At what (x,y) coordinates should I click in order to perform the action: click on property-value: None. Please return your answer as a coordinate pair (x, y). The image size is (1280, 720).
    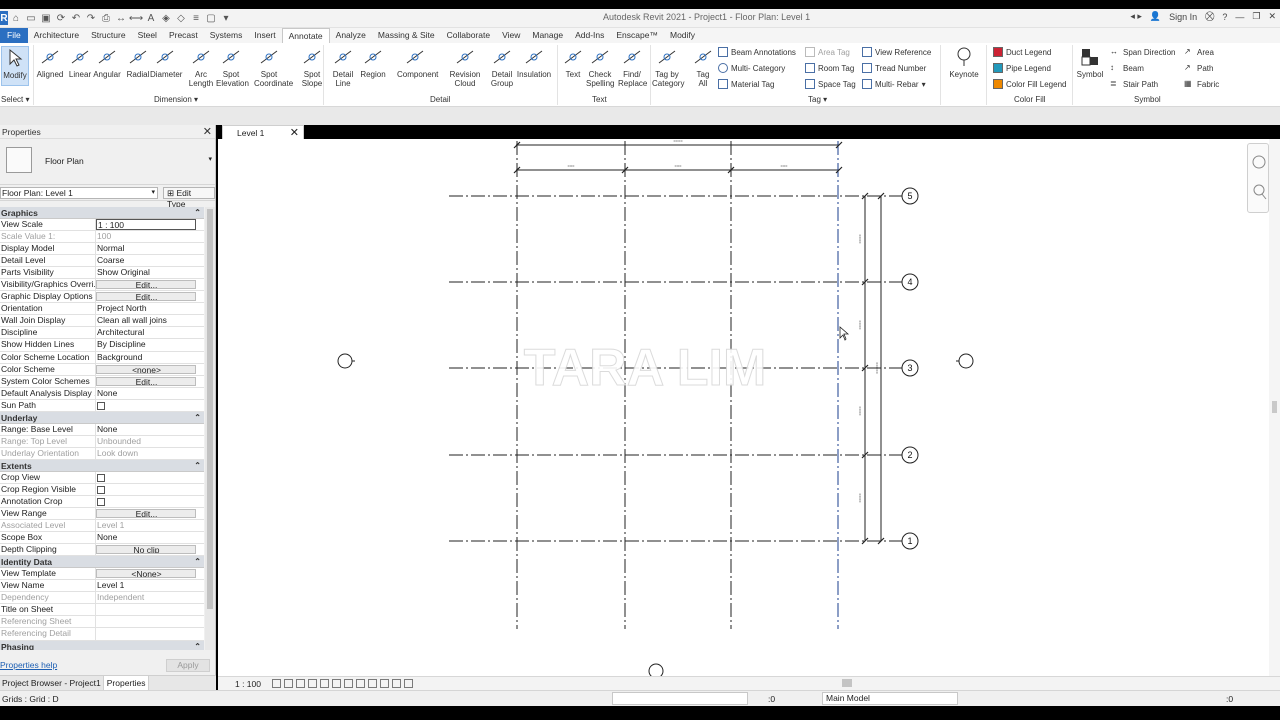
    Looking at the image, I should click on (150, 537).